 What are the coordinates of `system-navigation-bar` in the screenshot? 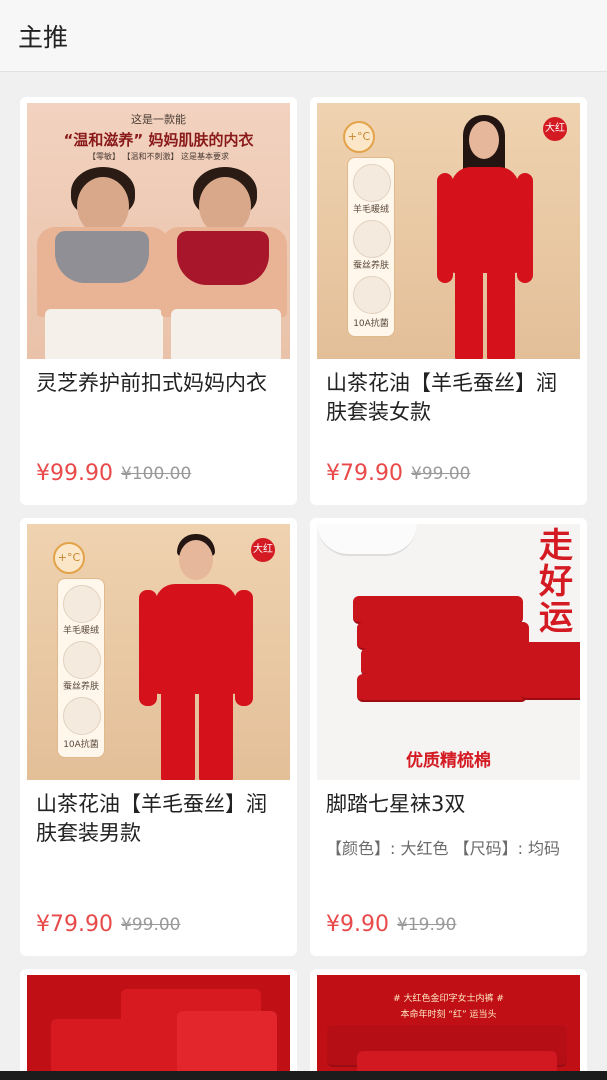 It's located at (303, 1075).